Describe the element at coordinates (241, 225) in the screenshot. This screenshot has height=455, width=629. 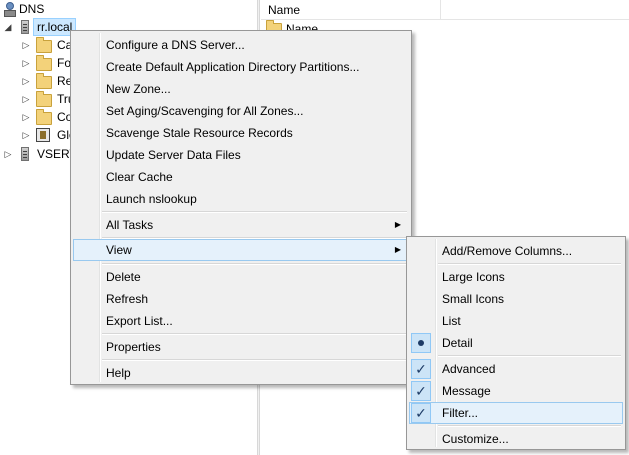
I see `menu-item-all-tasks: All Tasks ▶` at that location.